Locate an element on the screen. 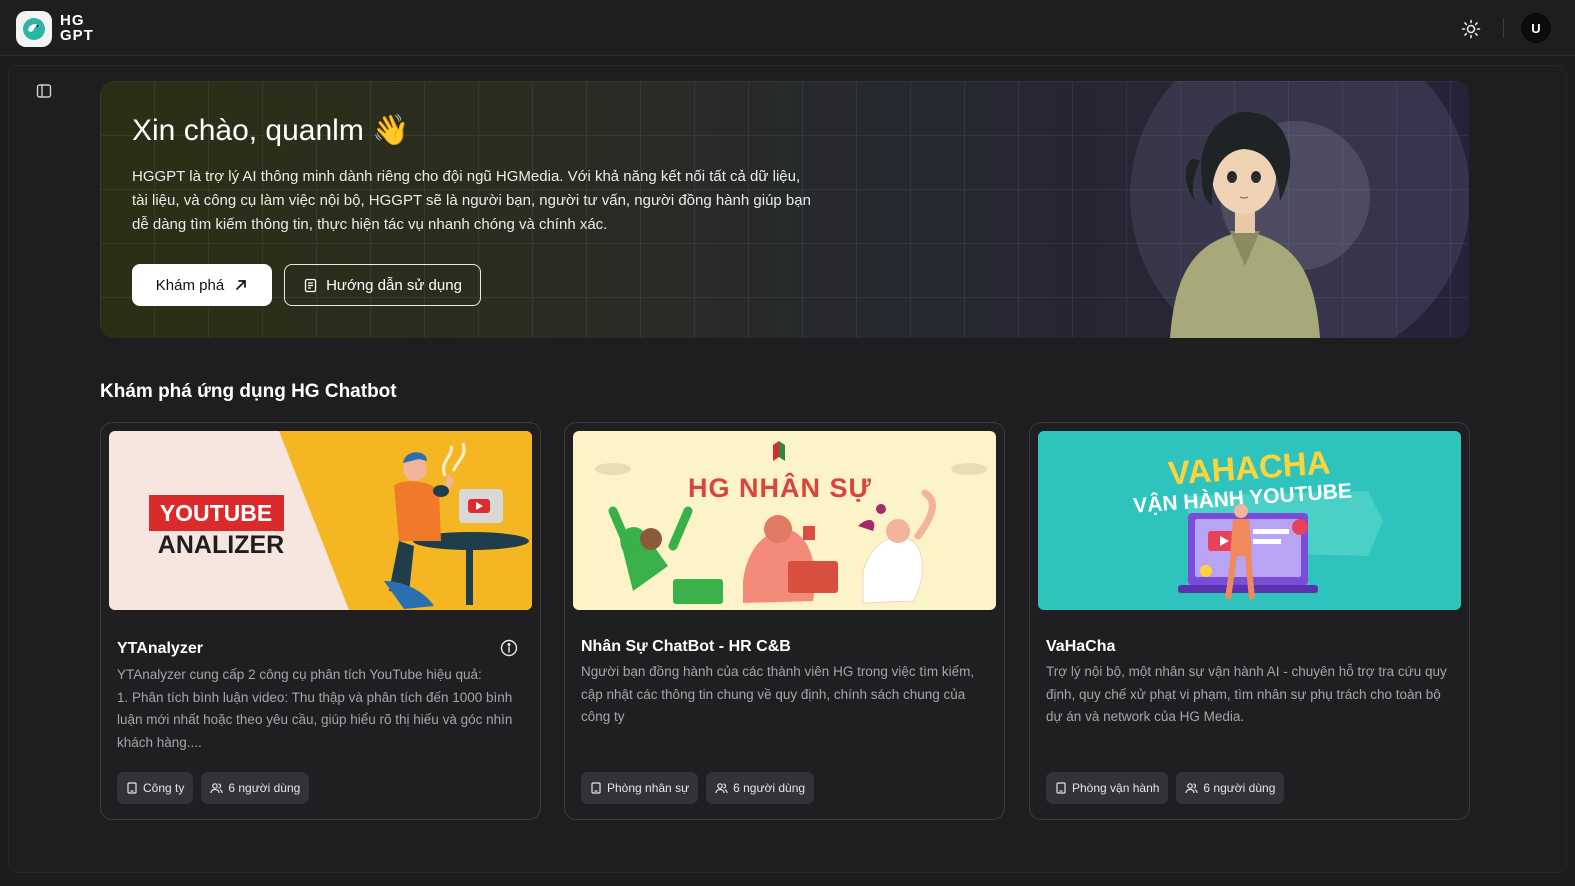 This screenshot has width=1575, height=886. hggpt-logo-icon is located at coordinates (34, 29).